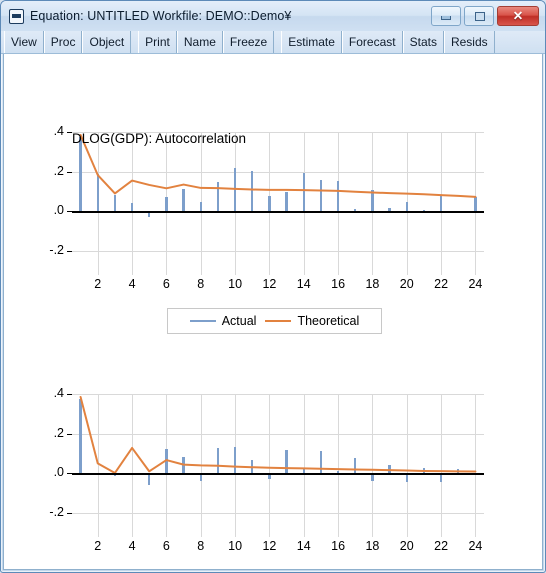  I want to click on minimize-icon, so click(446, 18).